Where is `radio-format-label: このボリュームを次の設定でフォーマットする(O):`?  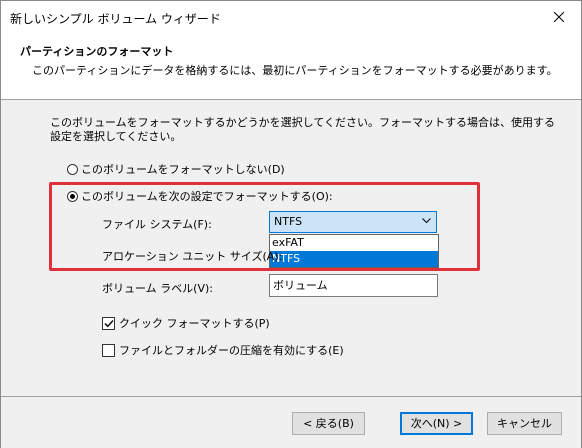
radio-format-label: このボリュームを次の設定でフォーマットする(O): is located at coordinates (207, 196).